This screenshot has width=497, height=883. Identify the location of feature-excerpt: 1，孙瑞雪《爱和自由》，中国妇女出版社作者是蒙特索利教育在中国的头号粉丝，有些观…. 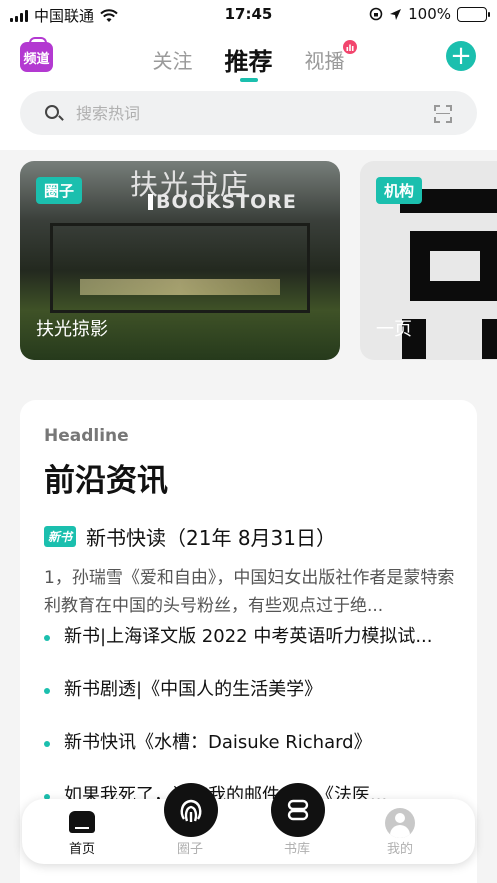
(250, 592).